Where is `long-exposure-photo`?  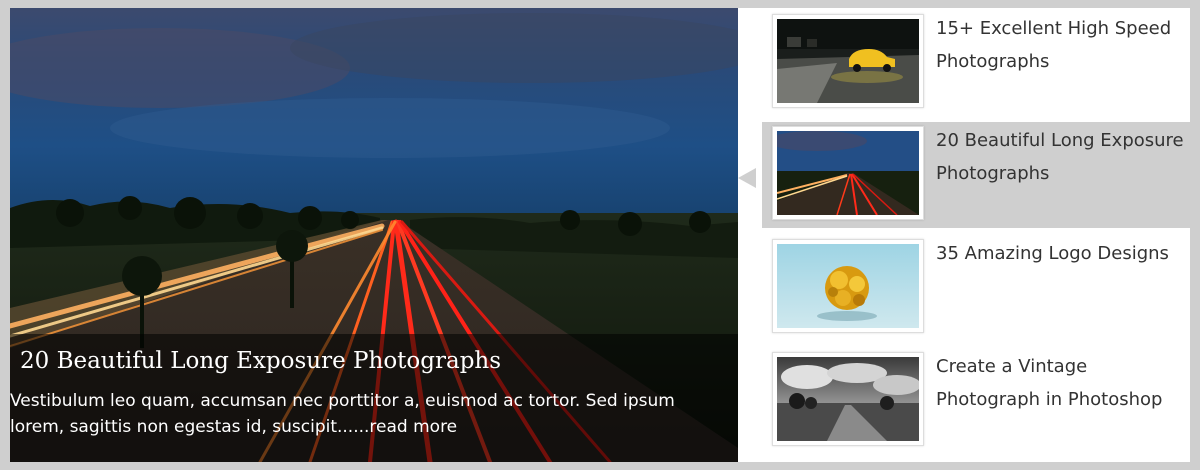 long-exposure-photo is located at coordinates (848, 173).